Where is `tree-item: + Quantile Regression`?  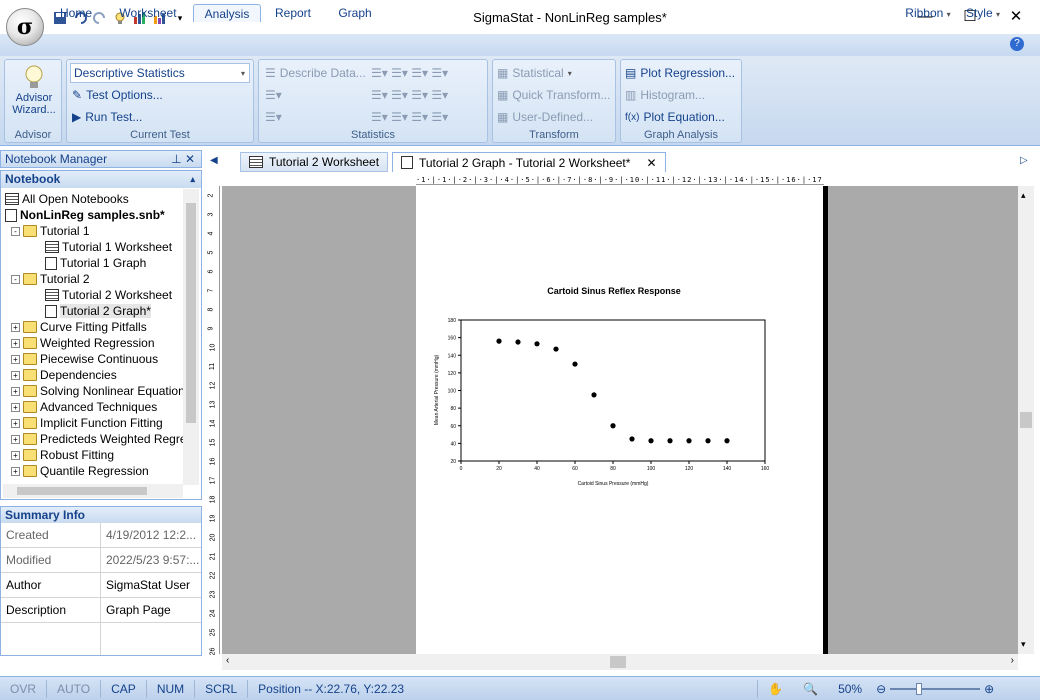 tree-item: + Quantile Regression is located at coordinates (80, 471).